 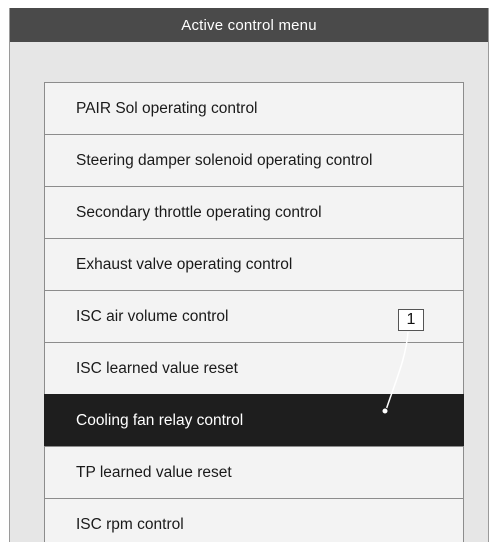 I want to click on menu-item-isc-rpm-control: ISC rpm control, so click(x=254, y=520).